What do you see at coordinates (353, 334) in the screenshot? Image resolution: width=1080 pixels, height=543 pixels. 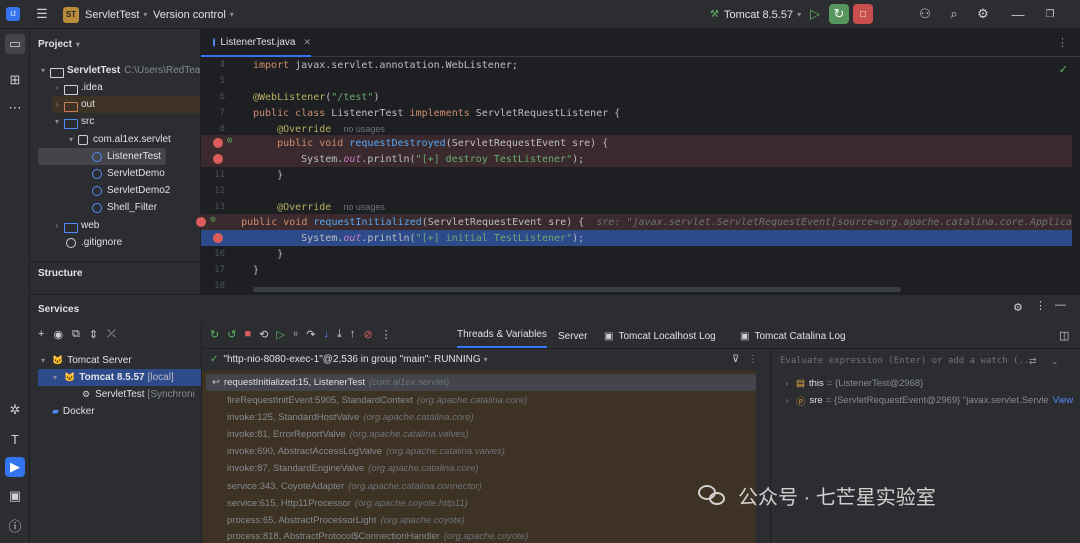 I see `step-out-icon: ↑` at bounding box center [353, 334].